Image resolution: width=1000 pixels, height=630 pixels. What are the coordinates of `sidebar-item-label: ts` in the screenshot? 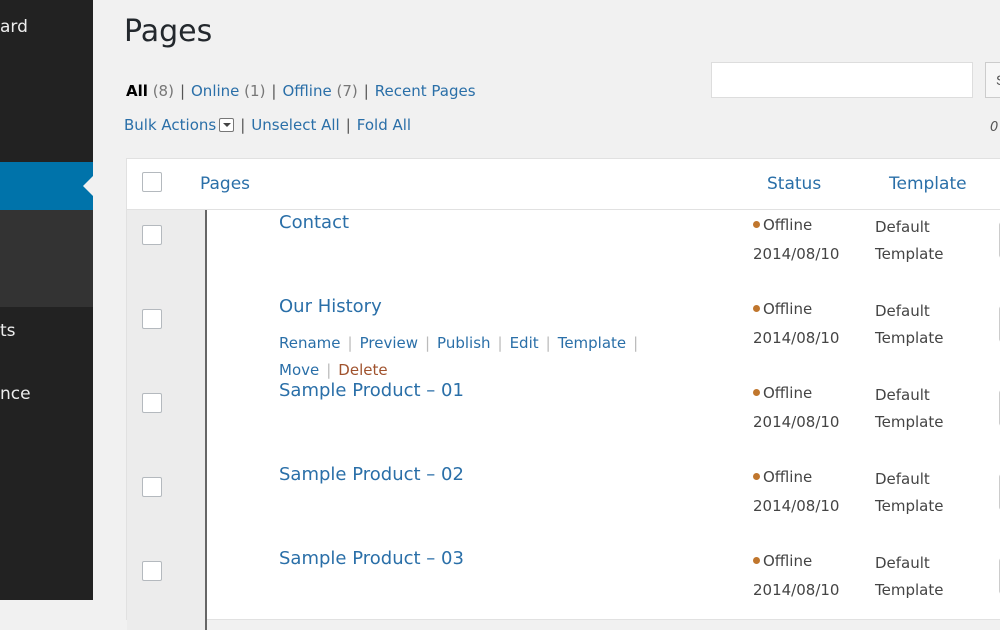 It's located at (8, 331).